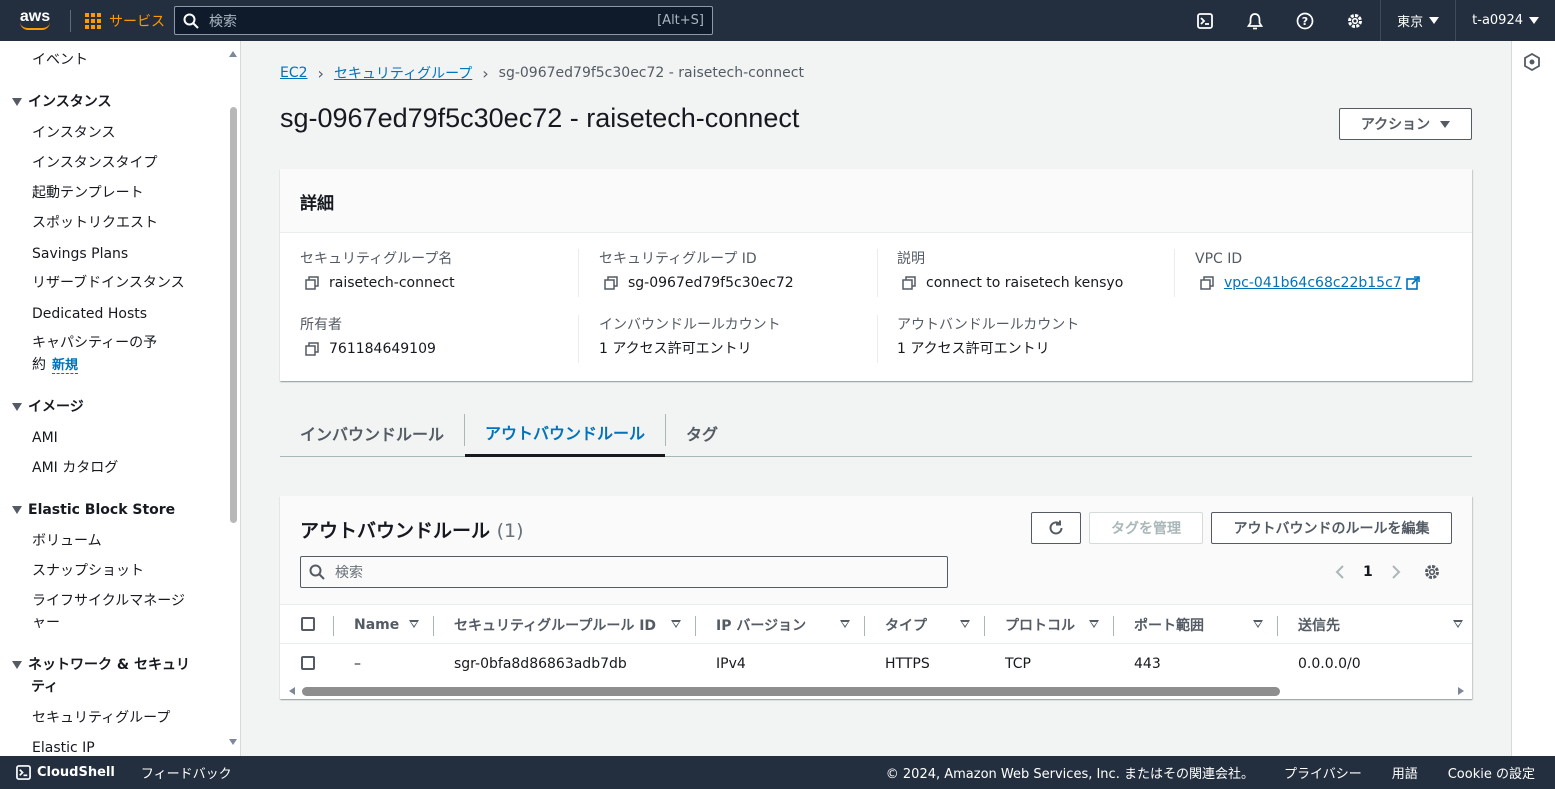  I want to click on column-name: Name, so click(376, 625).